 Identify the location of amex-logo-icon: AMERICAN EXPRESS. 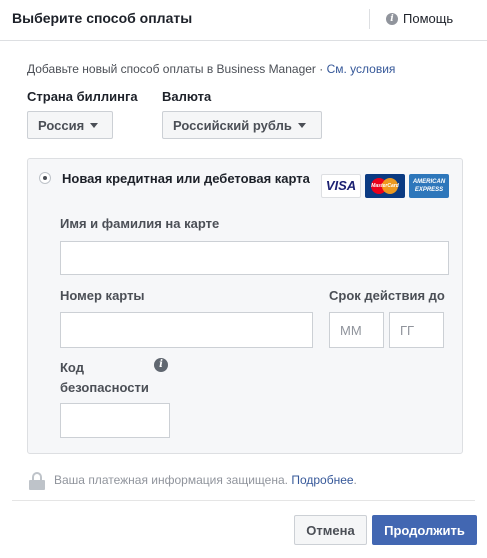
(429, 186).